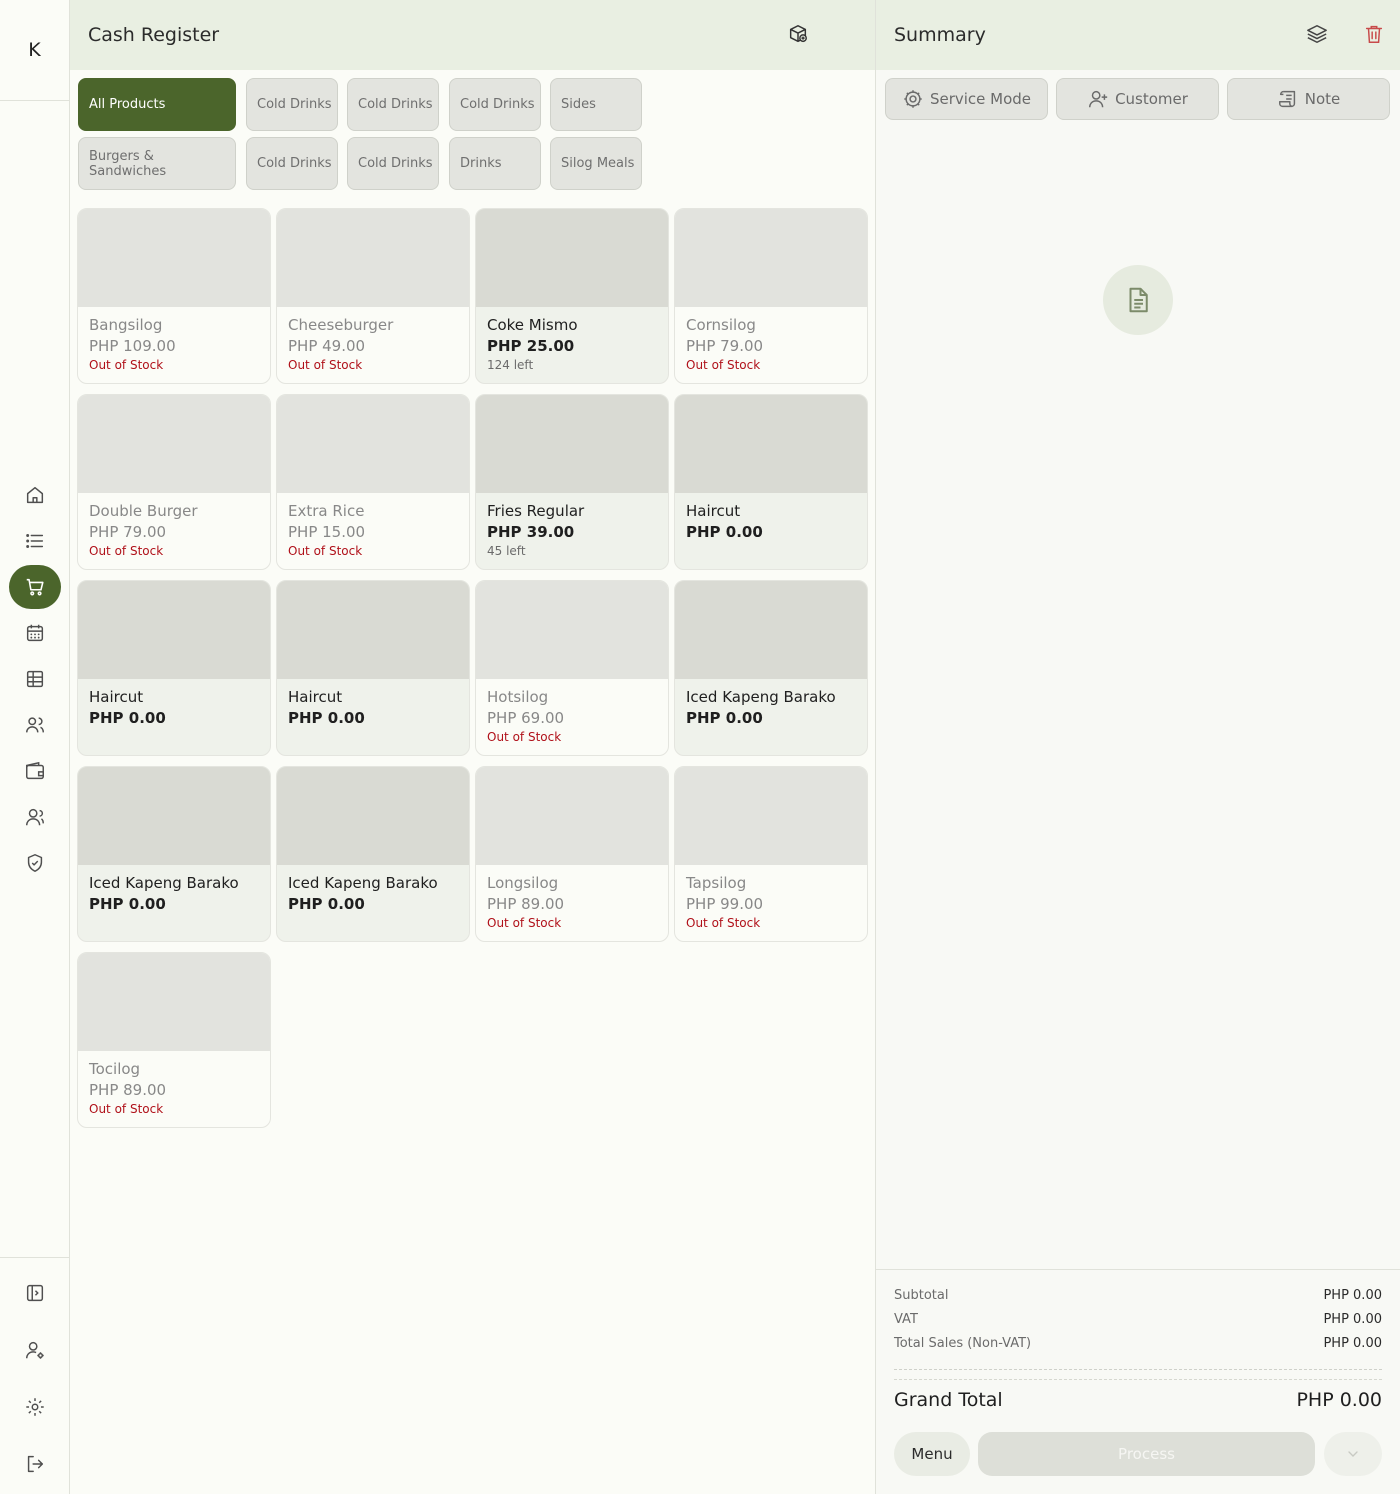  Describe the element at coordinates (526, 718) in the screenshot. I see `product-price: PHP 69.00` at that location.